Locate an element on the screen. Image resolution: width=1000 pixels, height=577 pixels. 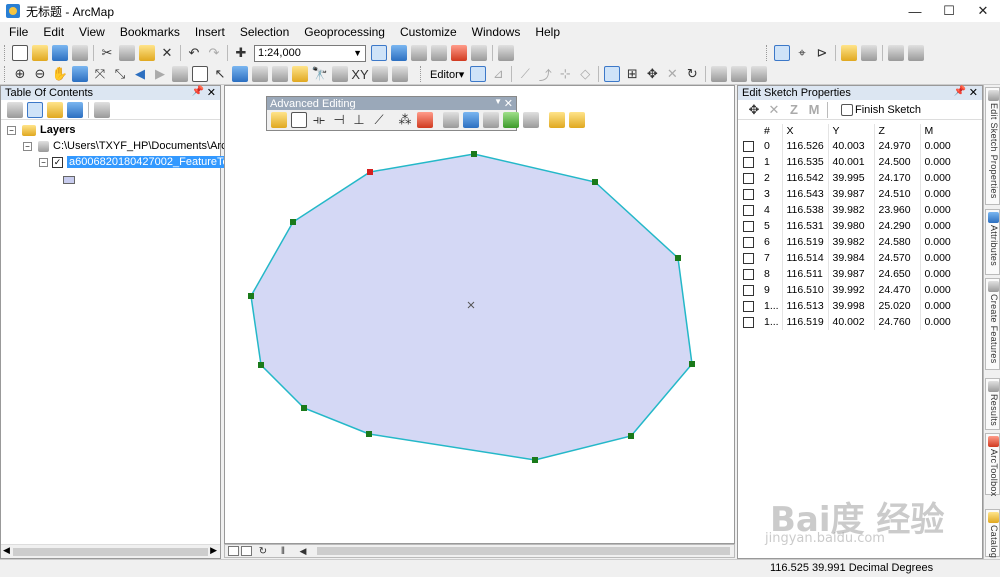
split-icon: ✕ is located at coordinates (672, 74).